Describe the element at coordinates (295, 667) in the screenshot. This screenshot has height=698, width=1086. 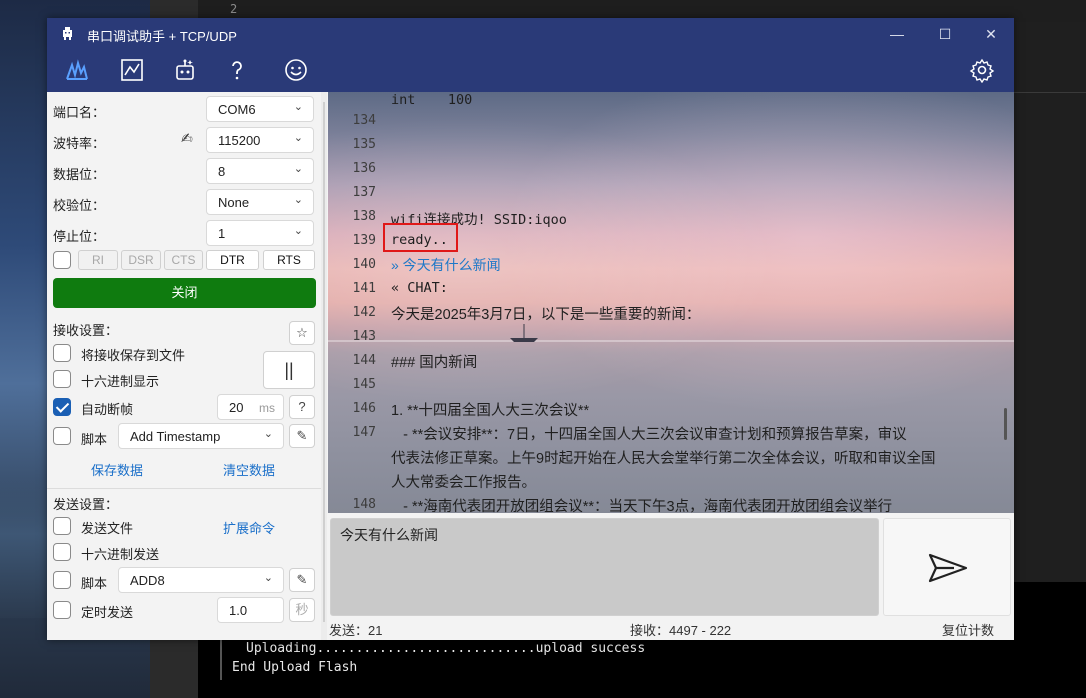
I see `terminal-line: End Upload Flash` at that location.